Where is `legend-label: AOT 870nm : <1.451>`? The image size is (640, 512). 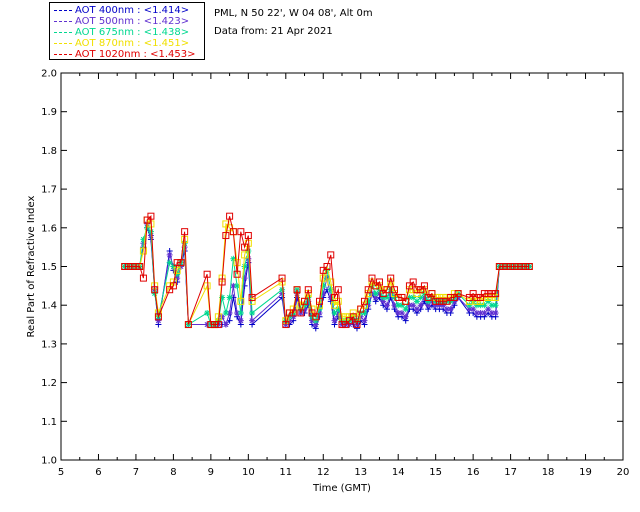
legend-label: AOT 870nm : <1.451> is located at coordinates (132, 43).